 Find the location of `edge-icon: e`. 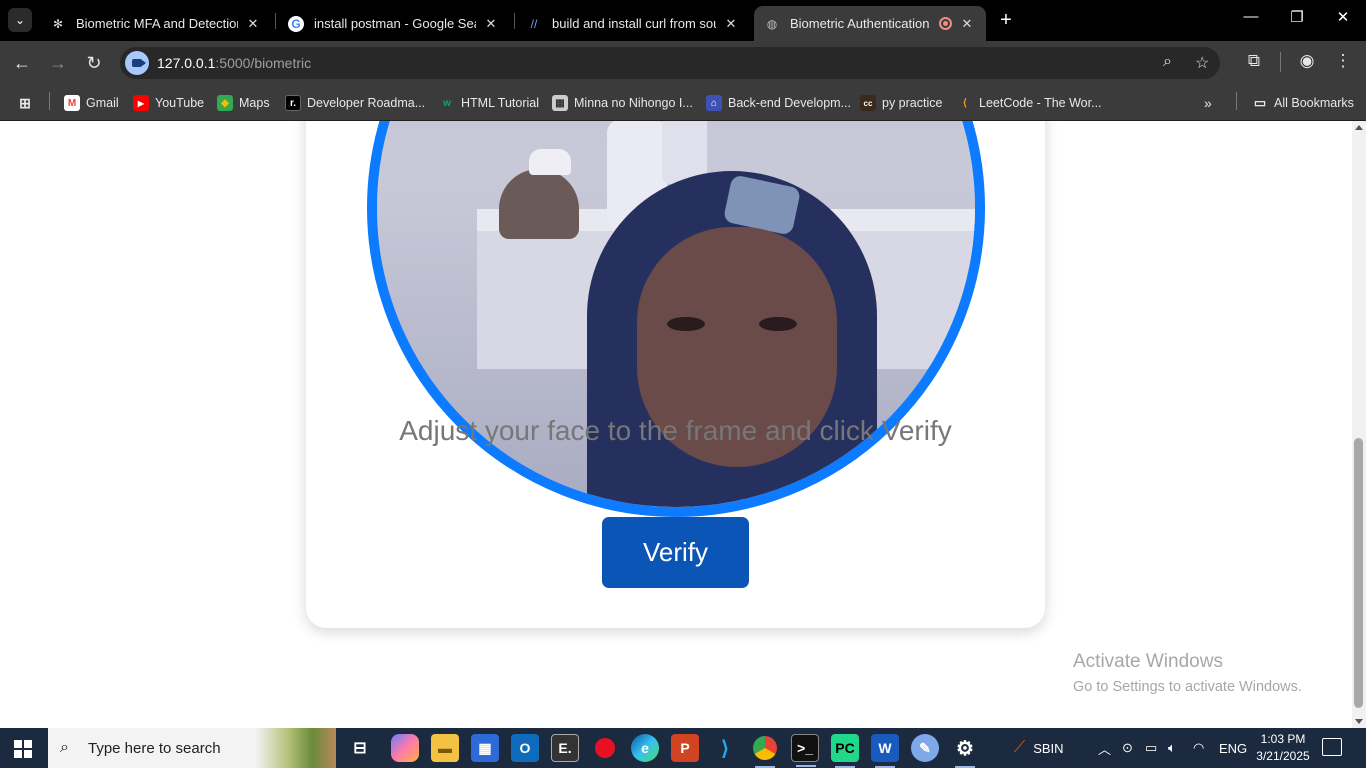

edge-icon: e is located at coordinates (645, 748).